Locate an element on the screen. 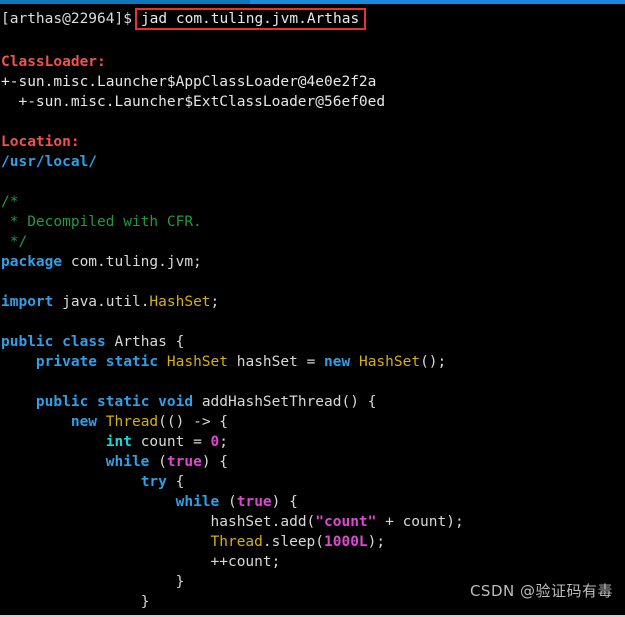 This screenshot has width=625, height=617. class-name: Arthas is located at coordinates (140, 342).